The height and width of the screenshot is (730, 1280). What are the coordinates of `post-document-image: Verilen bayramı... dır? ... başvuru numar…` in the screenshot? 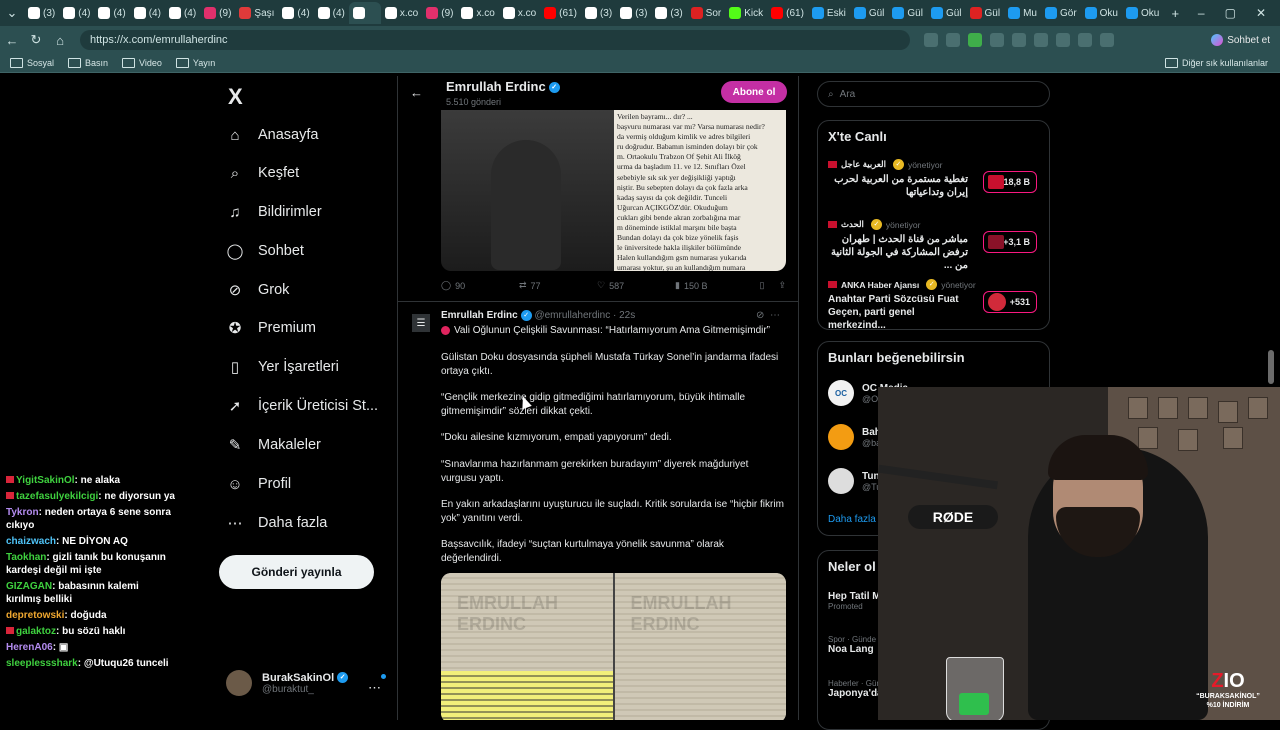 It's located at (700, 190).